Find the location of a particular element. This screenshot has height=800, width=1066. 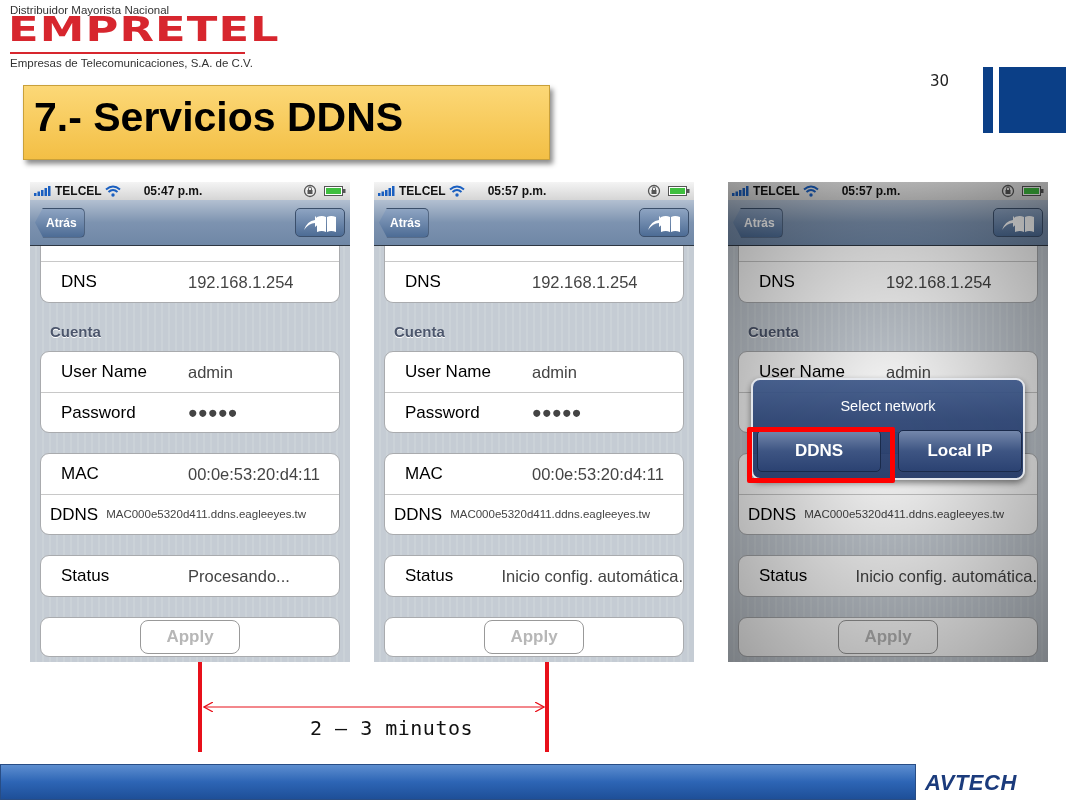

accent-bar is located at coordinates (988, 100).